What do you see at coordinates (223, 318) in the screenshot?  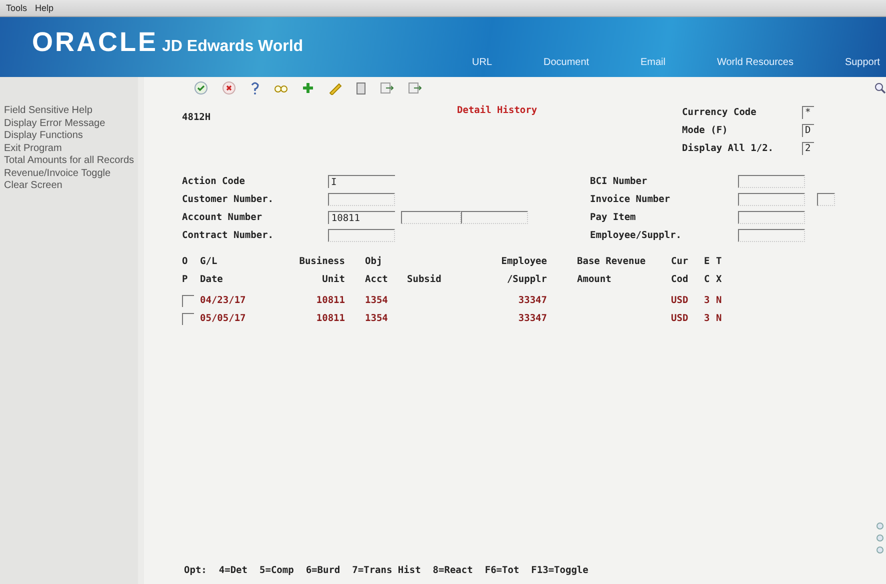 I see `table-cell-text: 05/05/17` at bounding box center [223, 318].